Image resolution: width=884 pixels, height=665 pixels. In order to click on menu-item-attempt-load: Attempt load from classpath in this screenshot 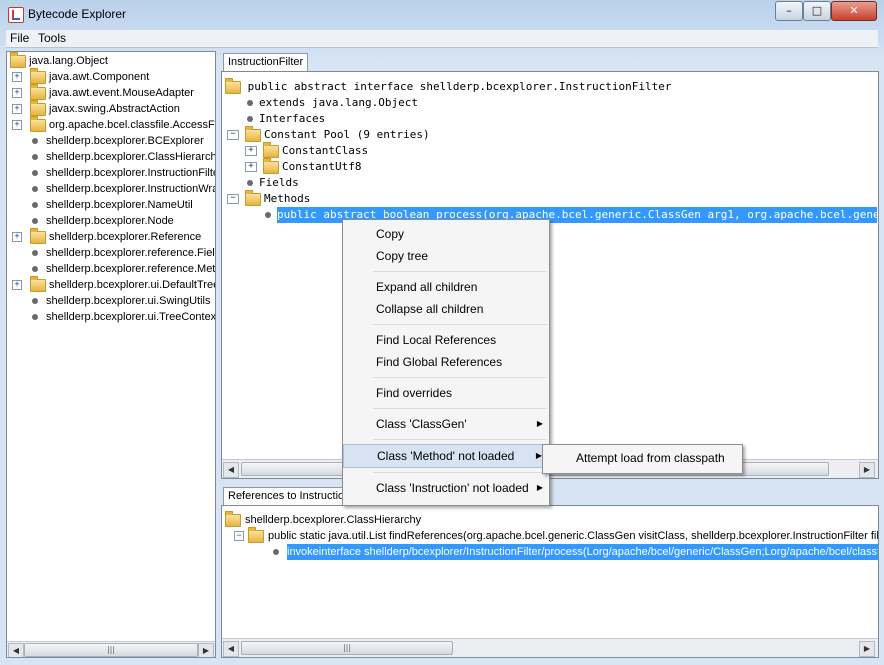, I will do `click(642, 458)`.